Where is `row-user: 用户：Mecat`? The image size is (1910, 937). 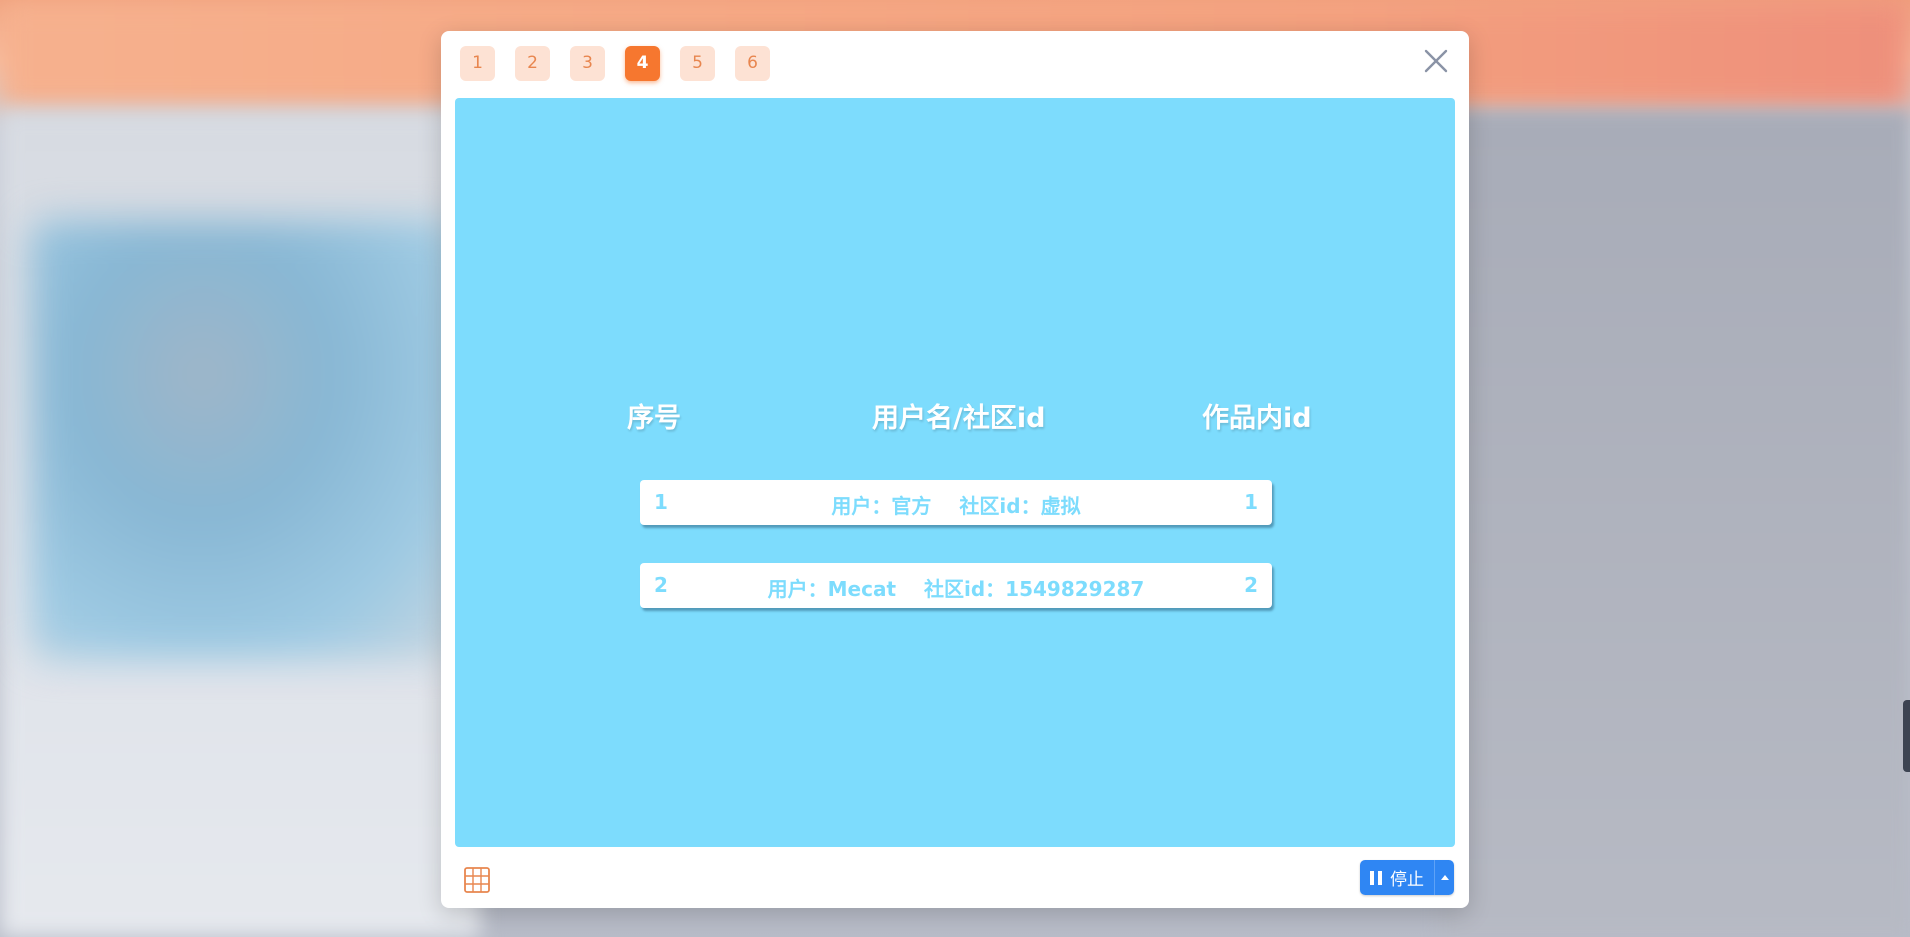 row-user: 用户：Mecat is located at coordinates (832, 589).